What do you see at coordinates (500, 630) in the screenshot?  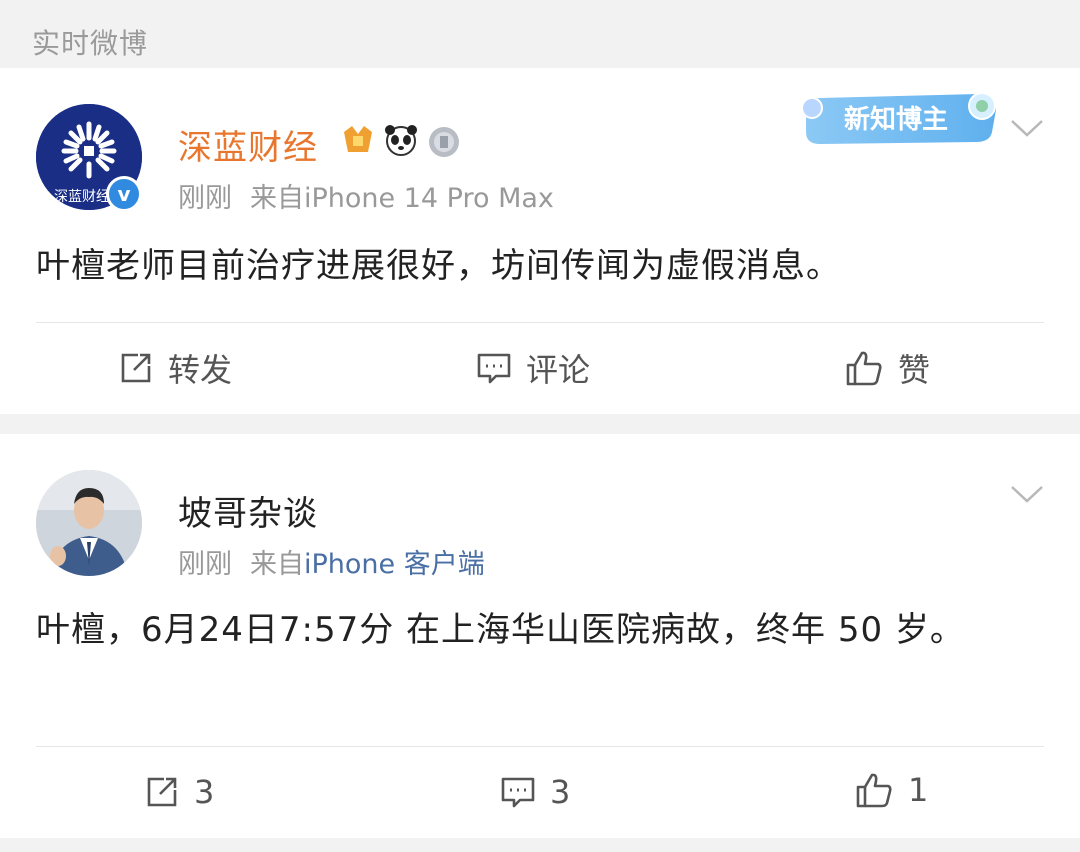 I see `post-text: 叶檀，6月24日7:57分 在上海华山医院病故，终年 50 岁。` at bounding box center [500, 630].